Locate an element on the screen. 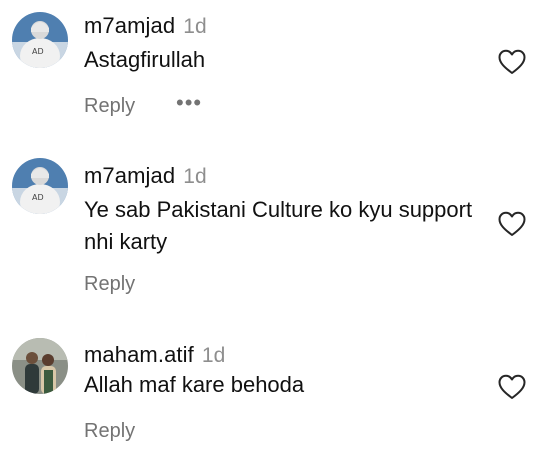 The width and height of the screenshot is (544, 467). username-text: maham.atif is located at coordinates (139, 354).